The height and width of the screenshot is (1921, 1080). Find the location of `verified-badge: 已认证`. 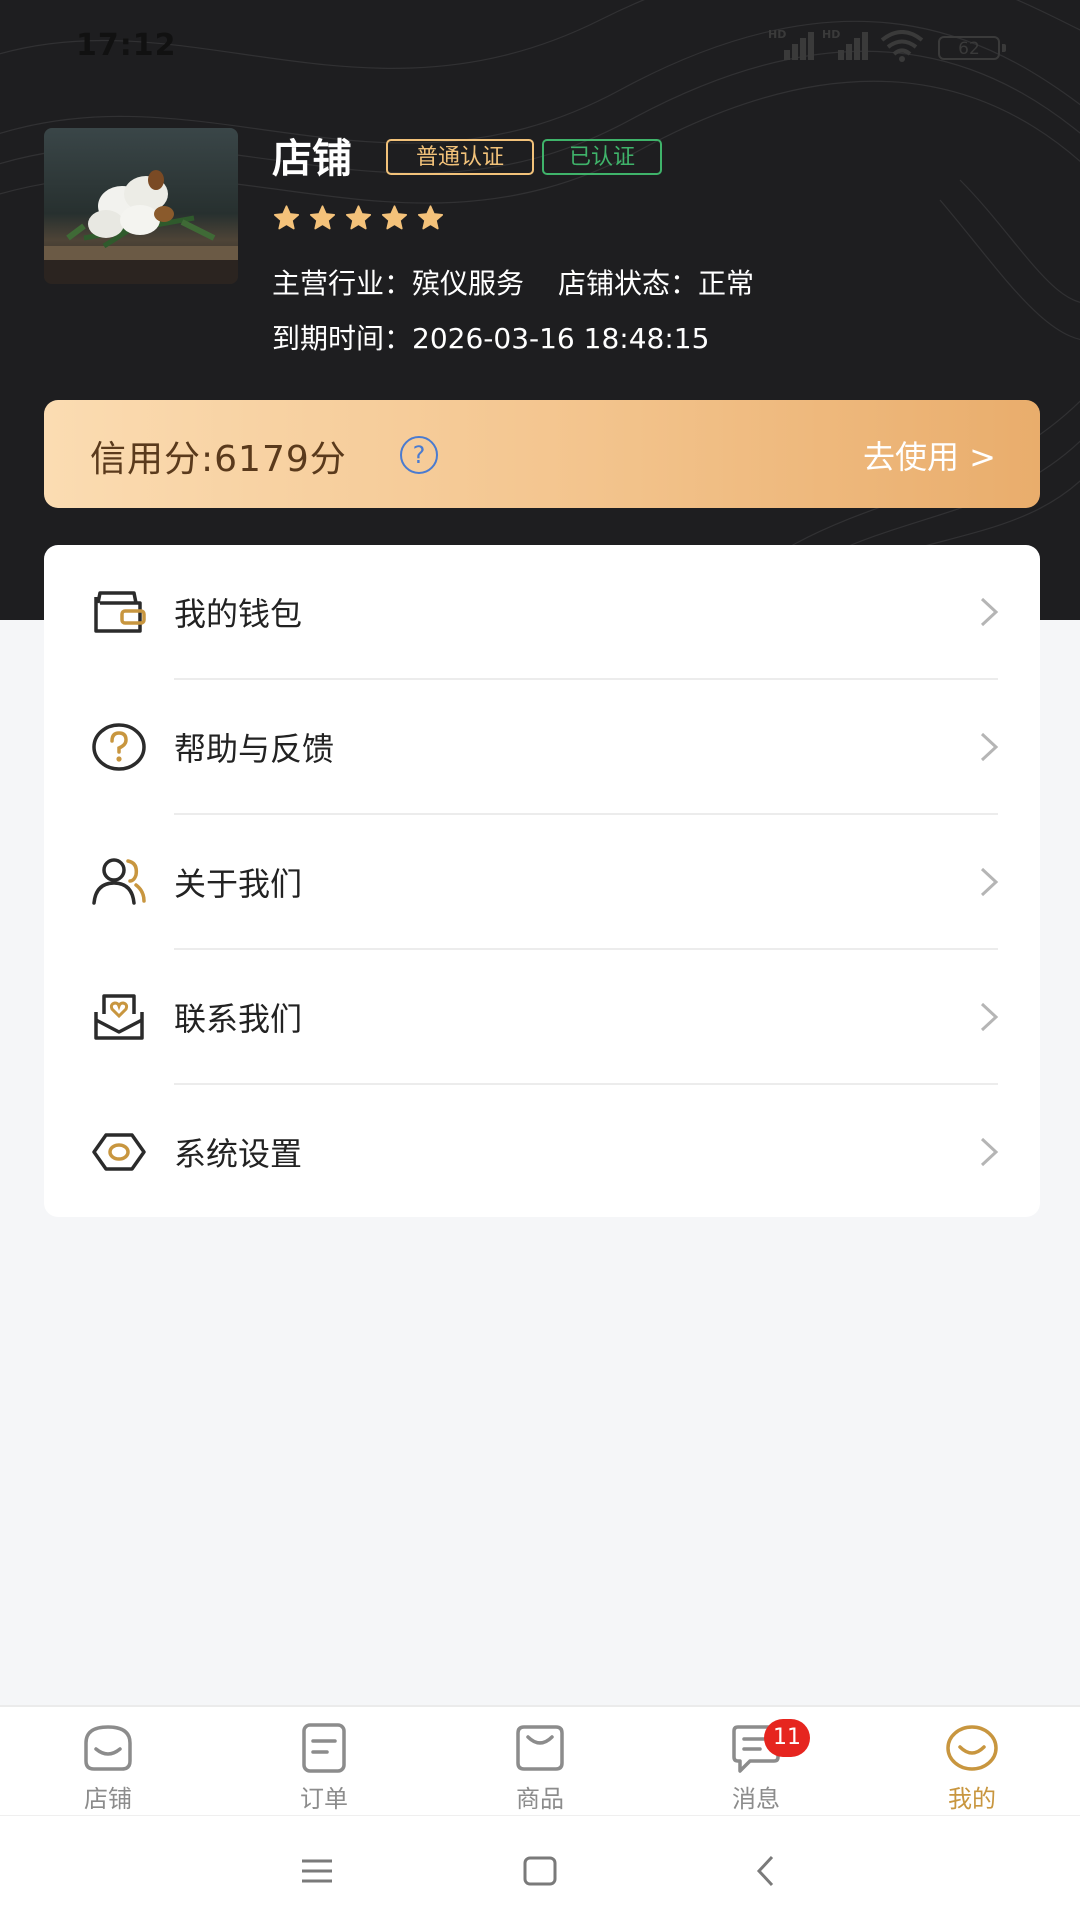

verified-badge: 已认证 is located at coordinates (602, 157).